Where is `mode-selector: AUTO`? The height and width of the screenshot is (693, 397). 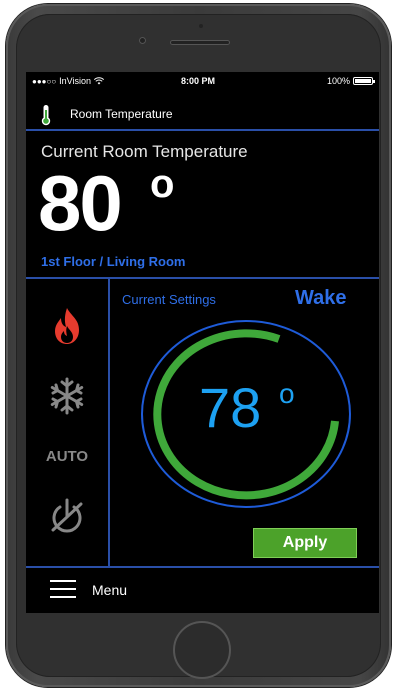
mode-selector: AUTO is located at coordinates (67, 422).